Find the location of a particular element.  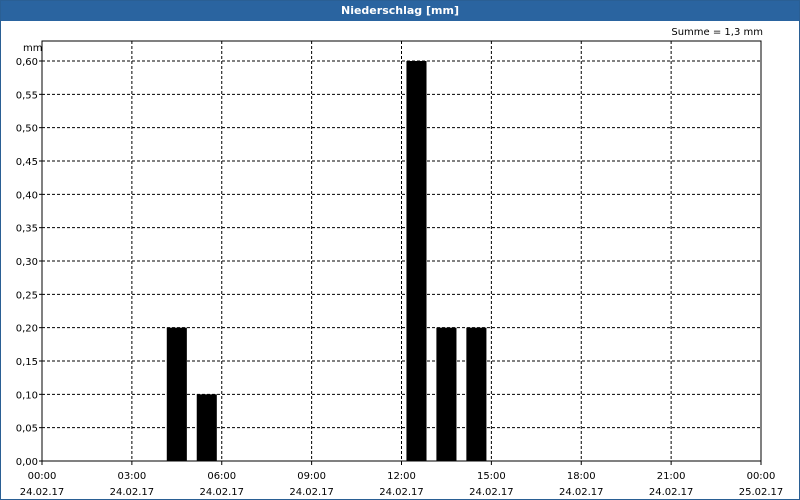

y-tick-label: 0,50 is located at coordinates (27, 129).